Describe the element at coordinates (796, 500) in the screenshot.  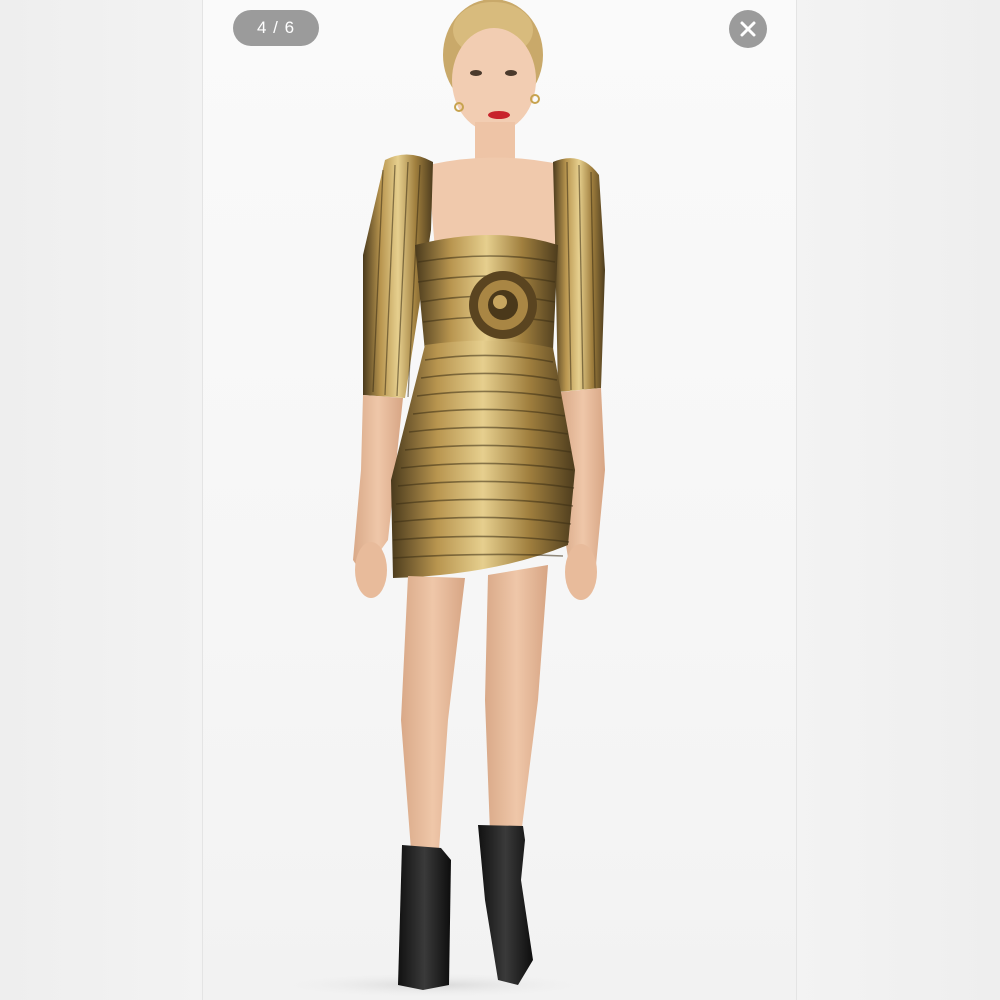
I see `right-divider` at that location.